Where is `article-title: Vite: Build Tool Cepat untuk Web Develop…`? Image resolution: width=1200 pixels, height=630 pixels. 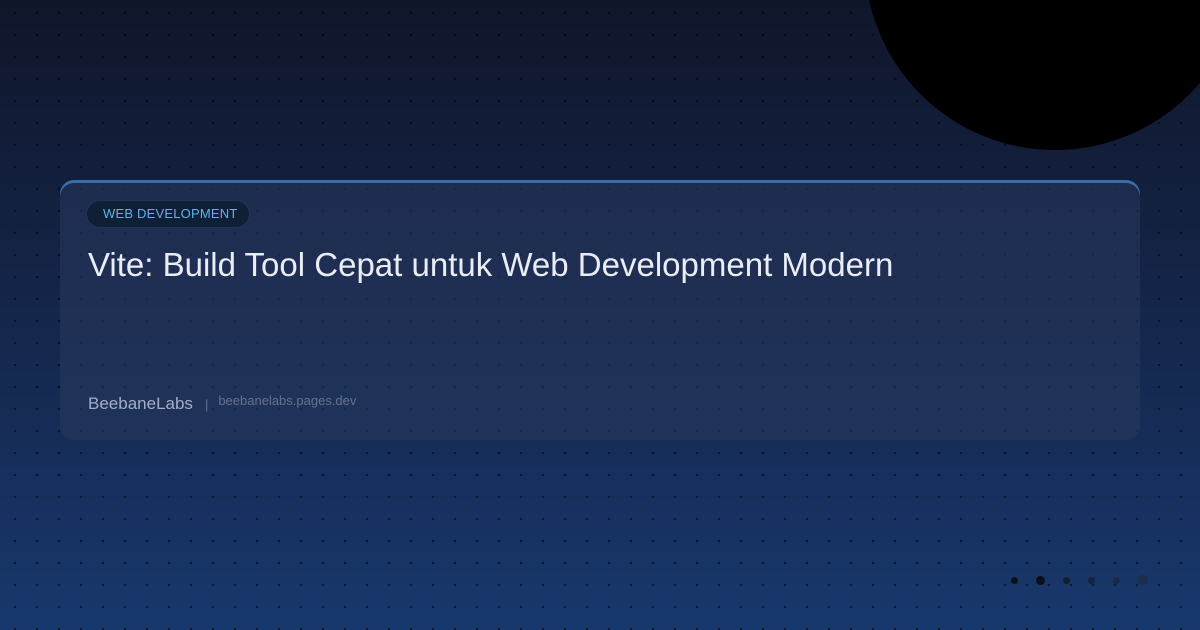
article-title: Vite: Build Tool Cepat untuk Web Develop… is located at coordinates (491, 264).